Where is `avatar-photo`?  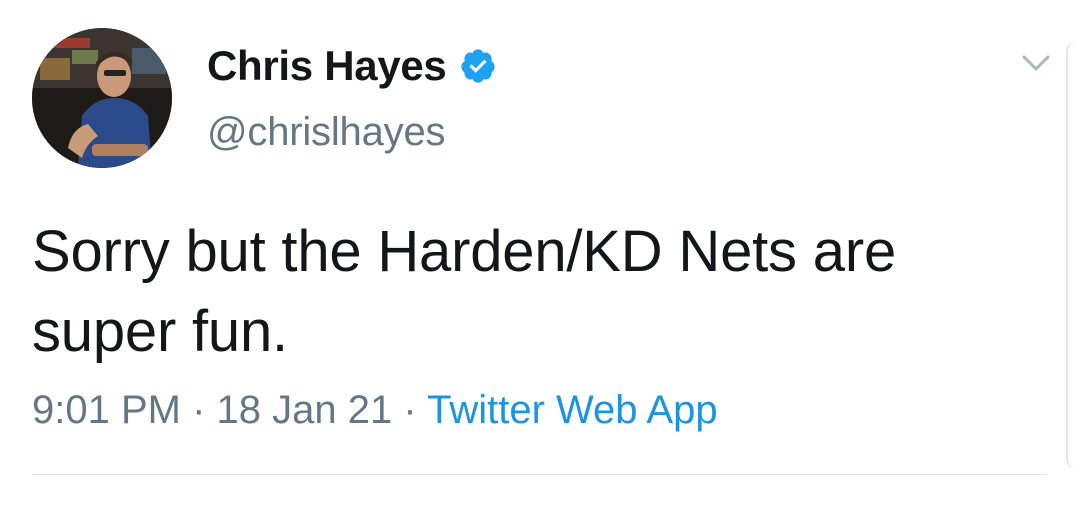
avatar-photo is located at coordinates (102, 98).